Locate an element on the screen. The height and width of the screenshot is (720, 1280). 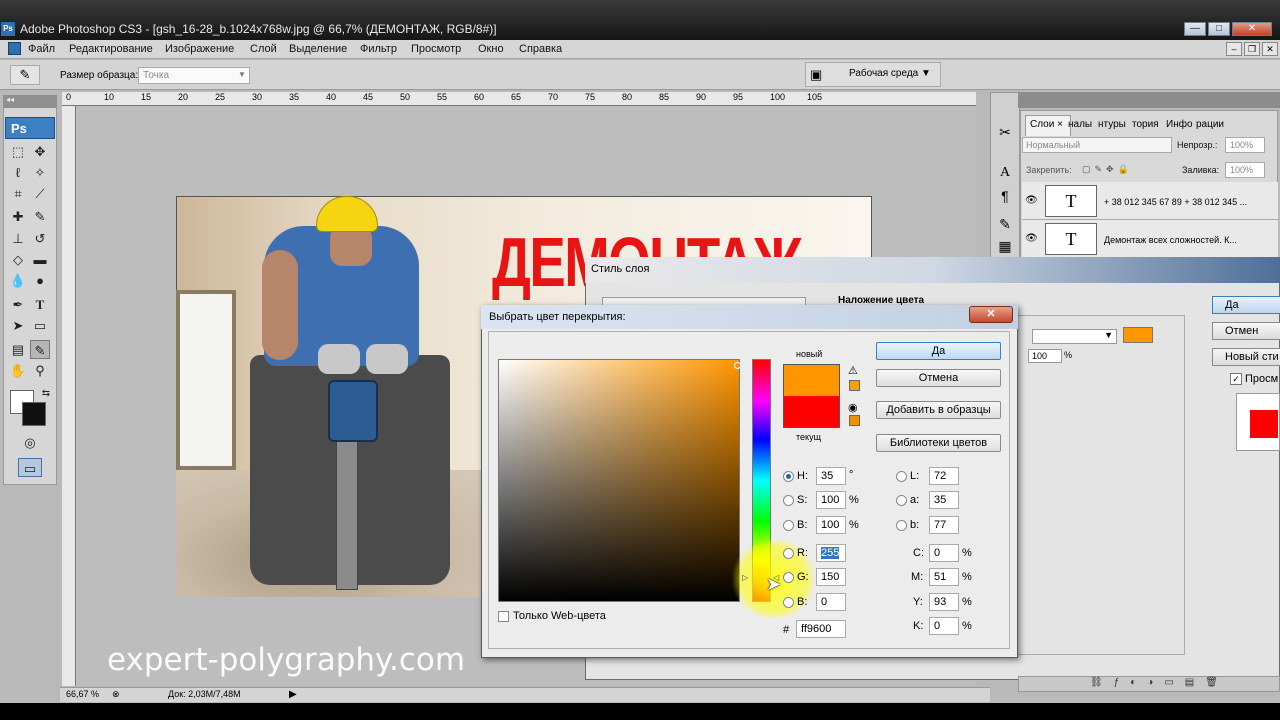
brush-tool-icon: ✎ is located at coordinates (40, 216).